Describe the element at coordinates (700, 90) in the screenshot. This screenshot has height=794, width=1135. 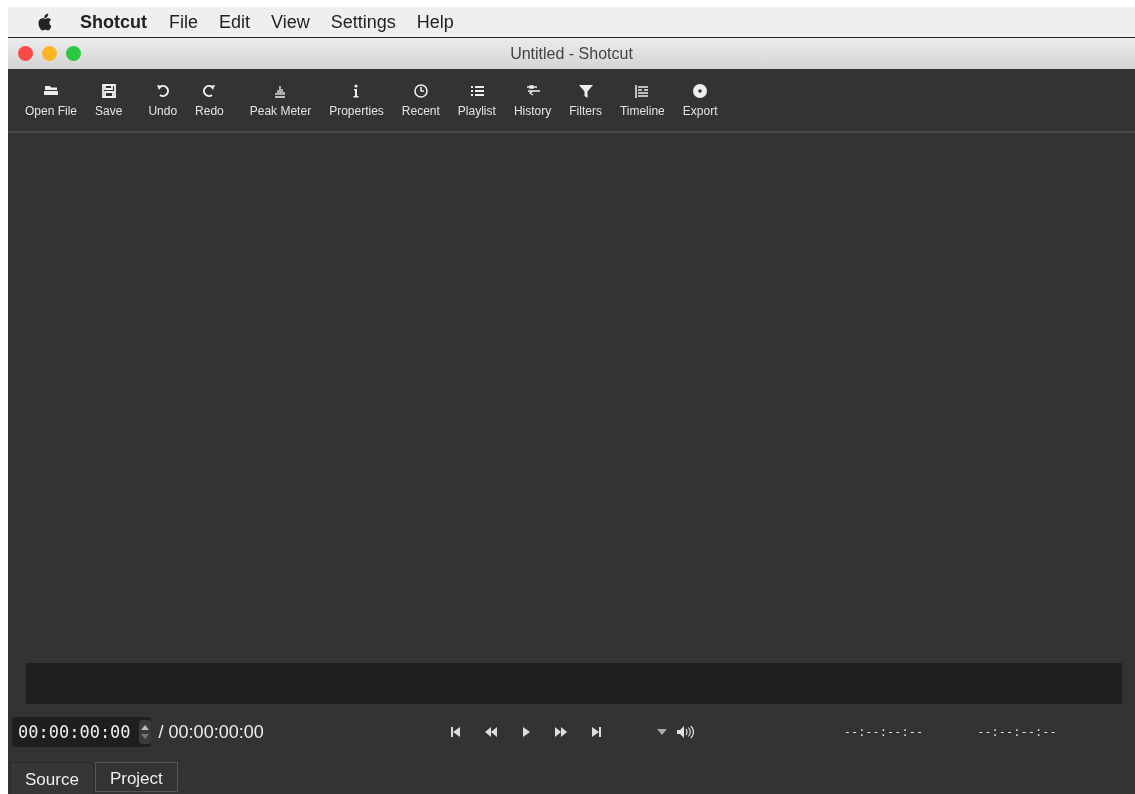
I see `disc-icon` at that location.